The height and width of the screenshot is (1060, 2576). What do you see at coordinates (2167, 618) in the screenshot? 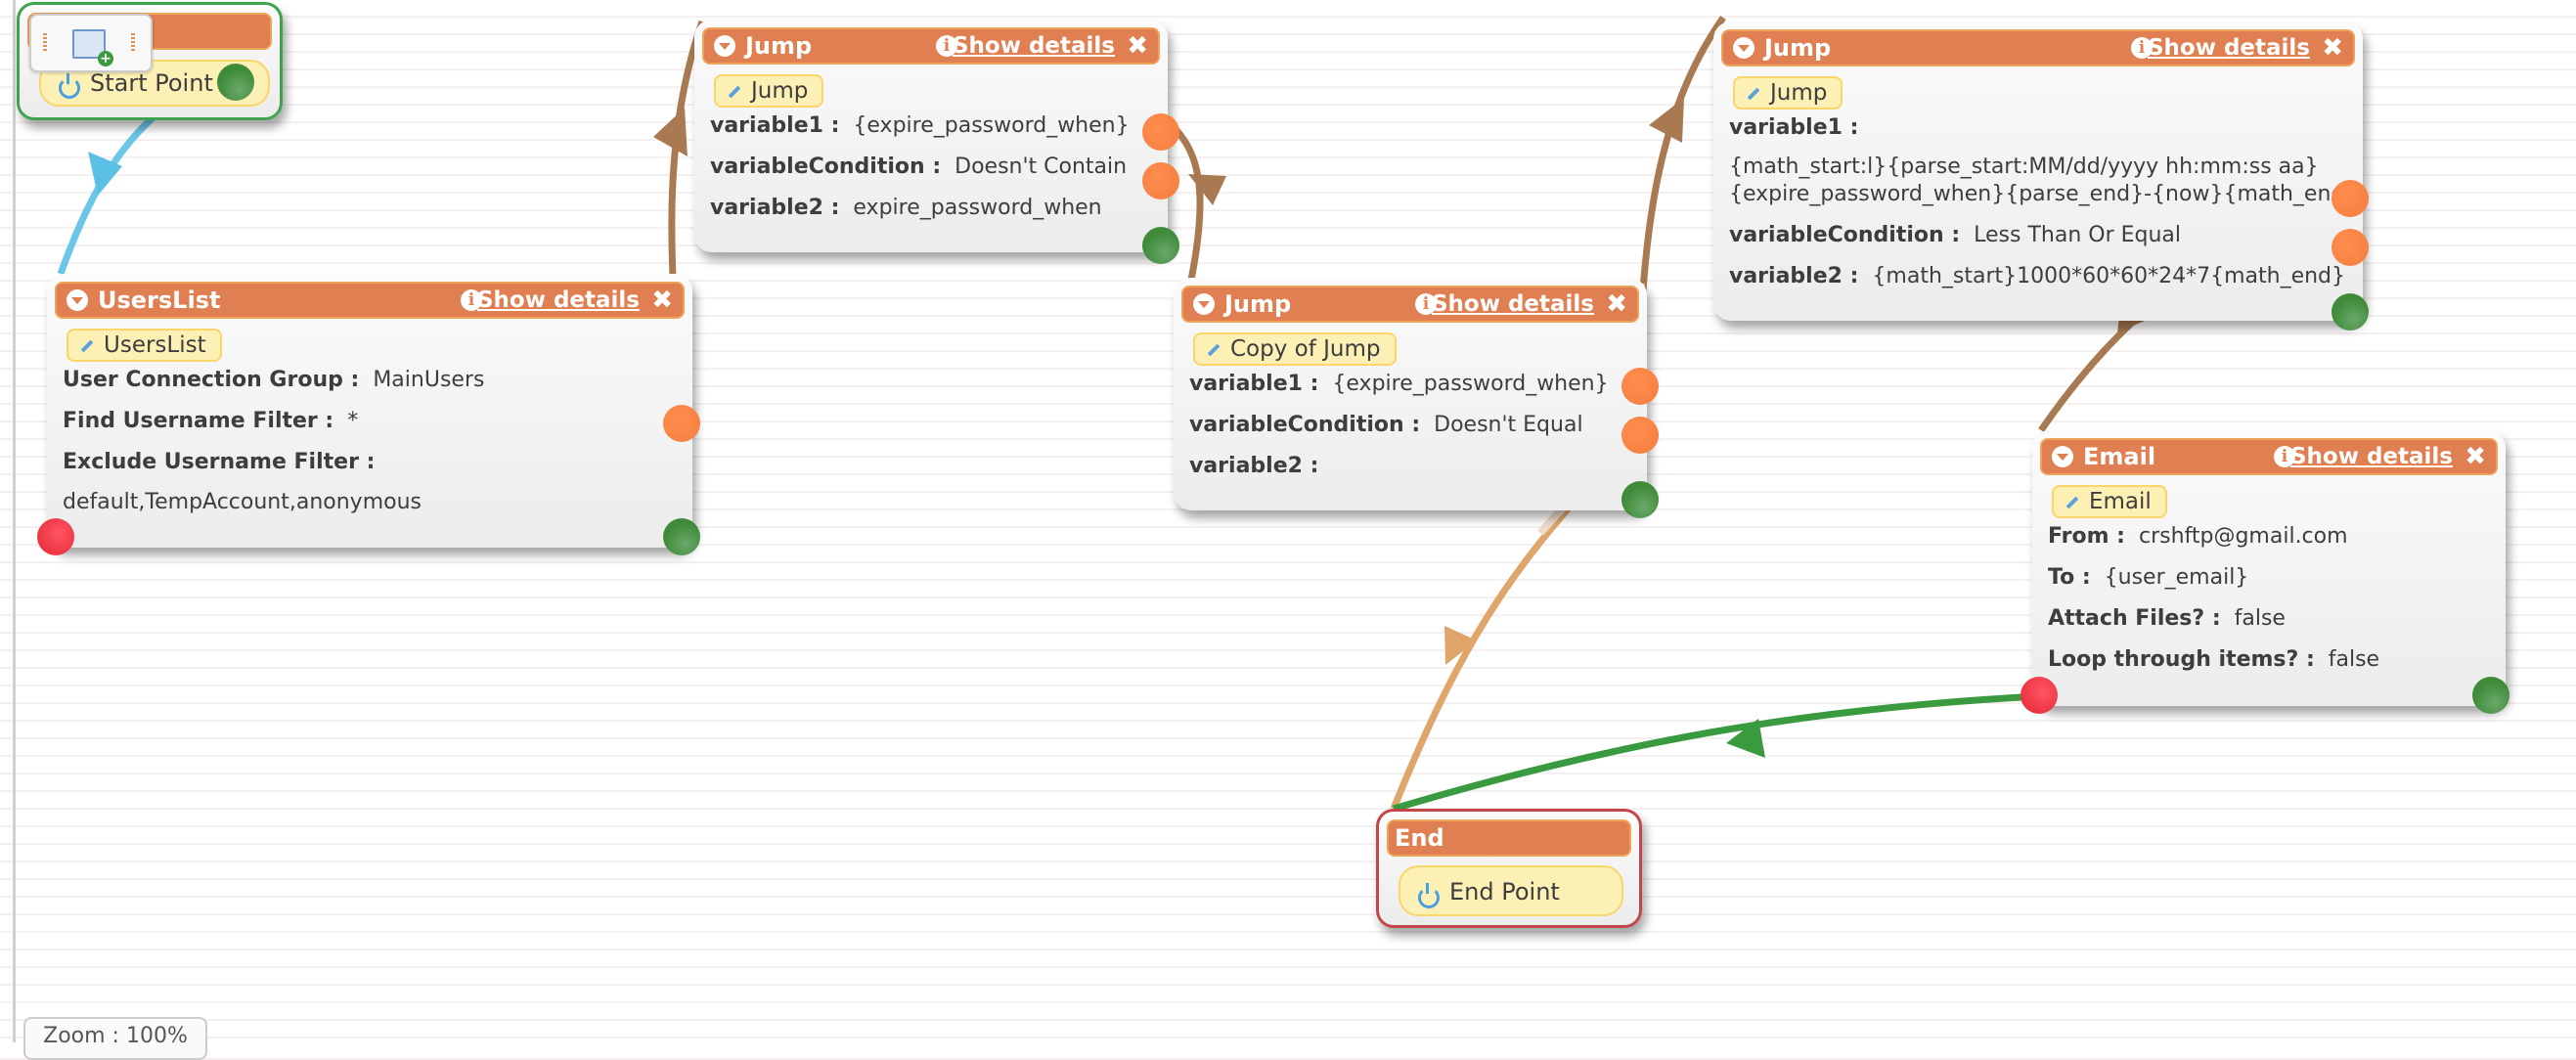
I see `field-row: Attach Files? : false` at bounding box center [2167, 618].